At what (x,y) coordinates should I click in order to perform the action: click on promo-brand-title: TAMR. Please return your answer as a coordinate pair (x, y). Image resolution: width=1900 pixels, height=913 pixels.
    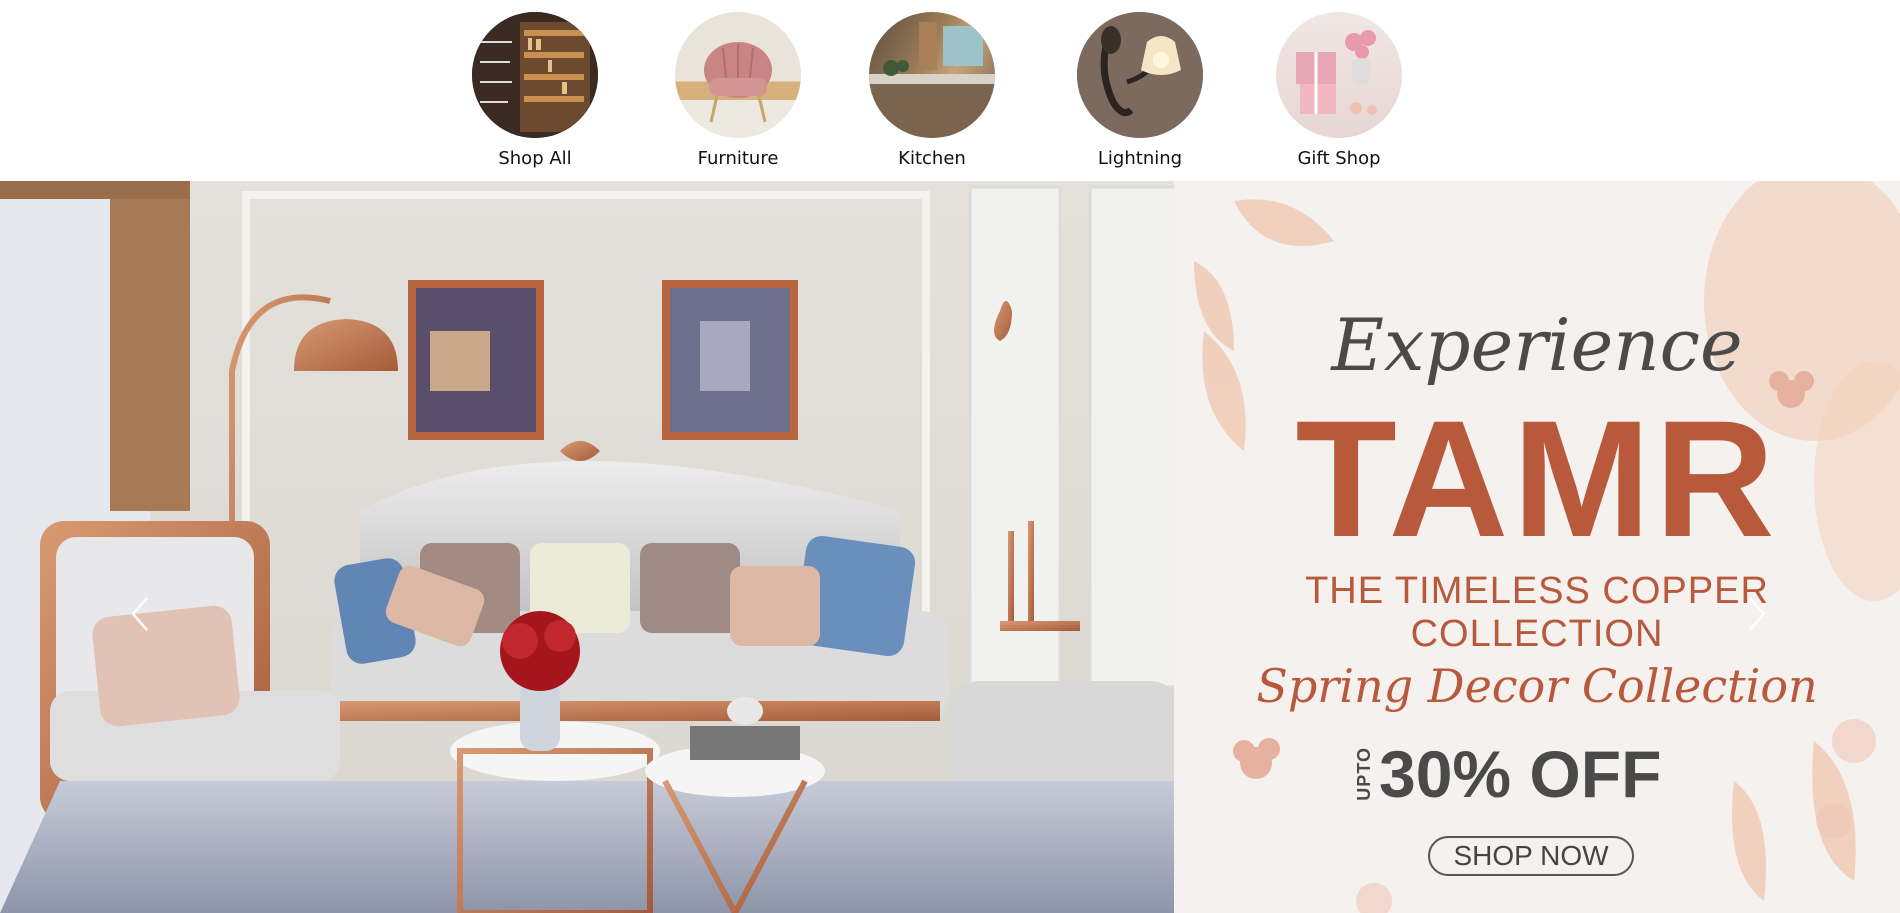
    Looking at the image, I should click on (1537, 479).